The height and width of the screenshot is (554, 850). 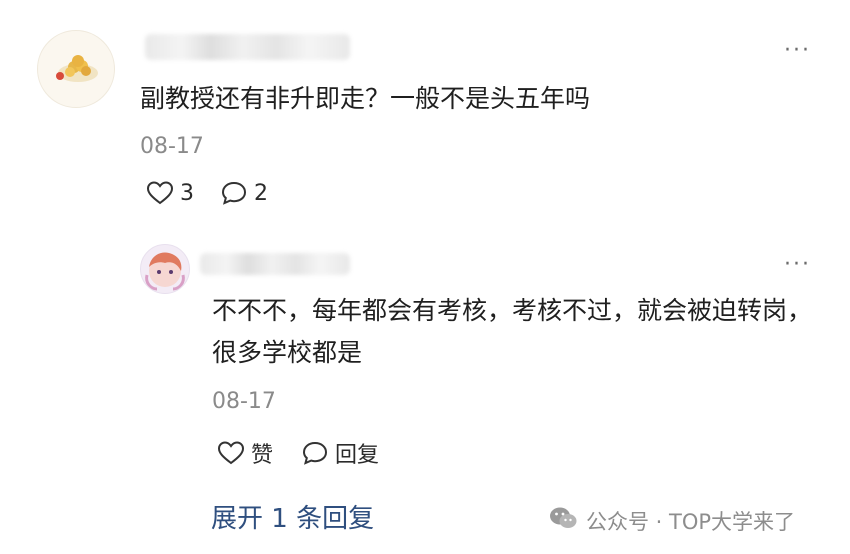 I want to click on like-button: 3, so click(x=170, y=193).